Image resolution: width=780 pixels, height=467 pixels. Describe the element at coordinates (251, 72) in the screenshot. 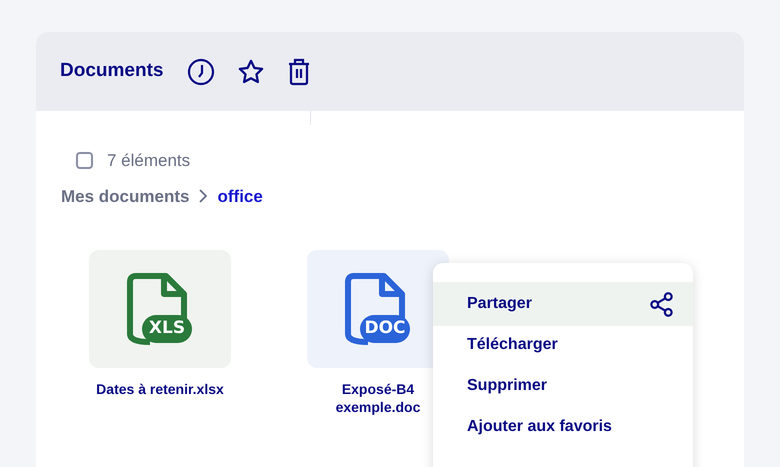

I see `star-icon` at that location.